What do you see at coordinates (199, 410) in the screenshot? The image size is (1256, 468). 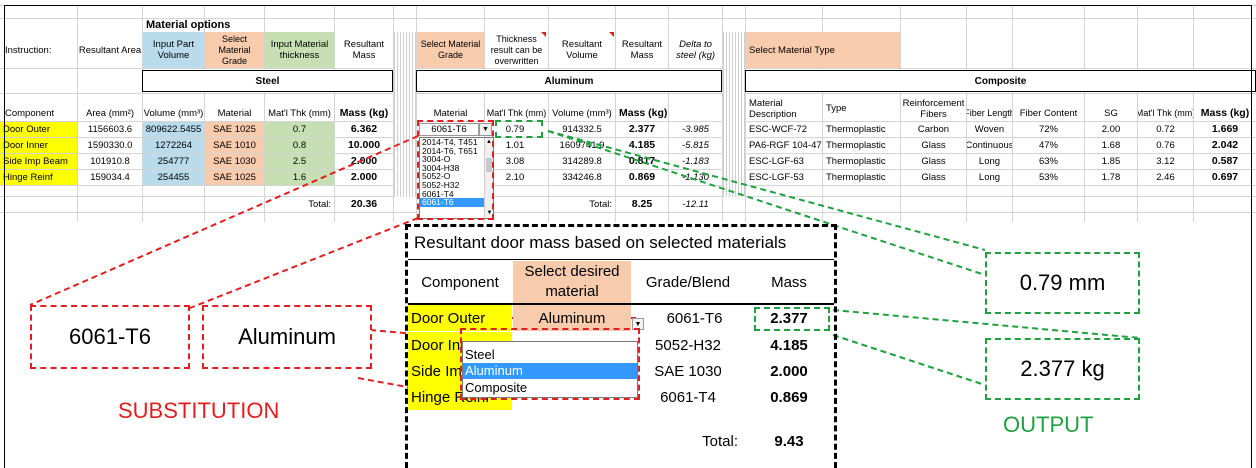 I see `substitution-label: SUBSTITUTION` at bounding box center [199, 410].